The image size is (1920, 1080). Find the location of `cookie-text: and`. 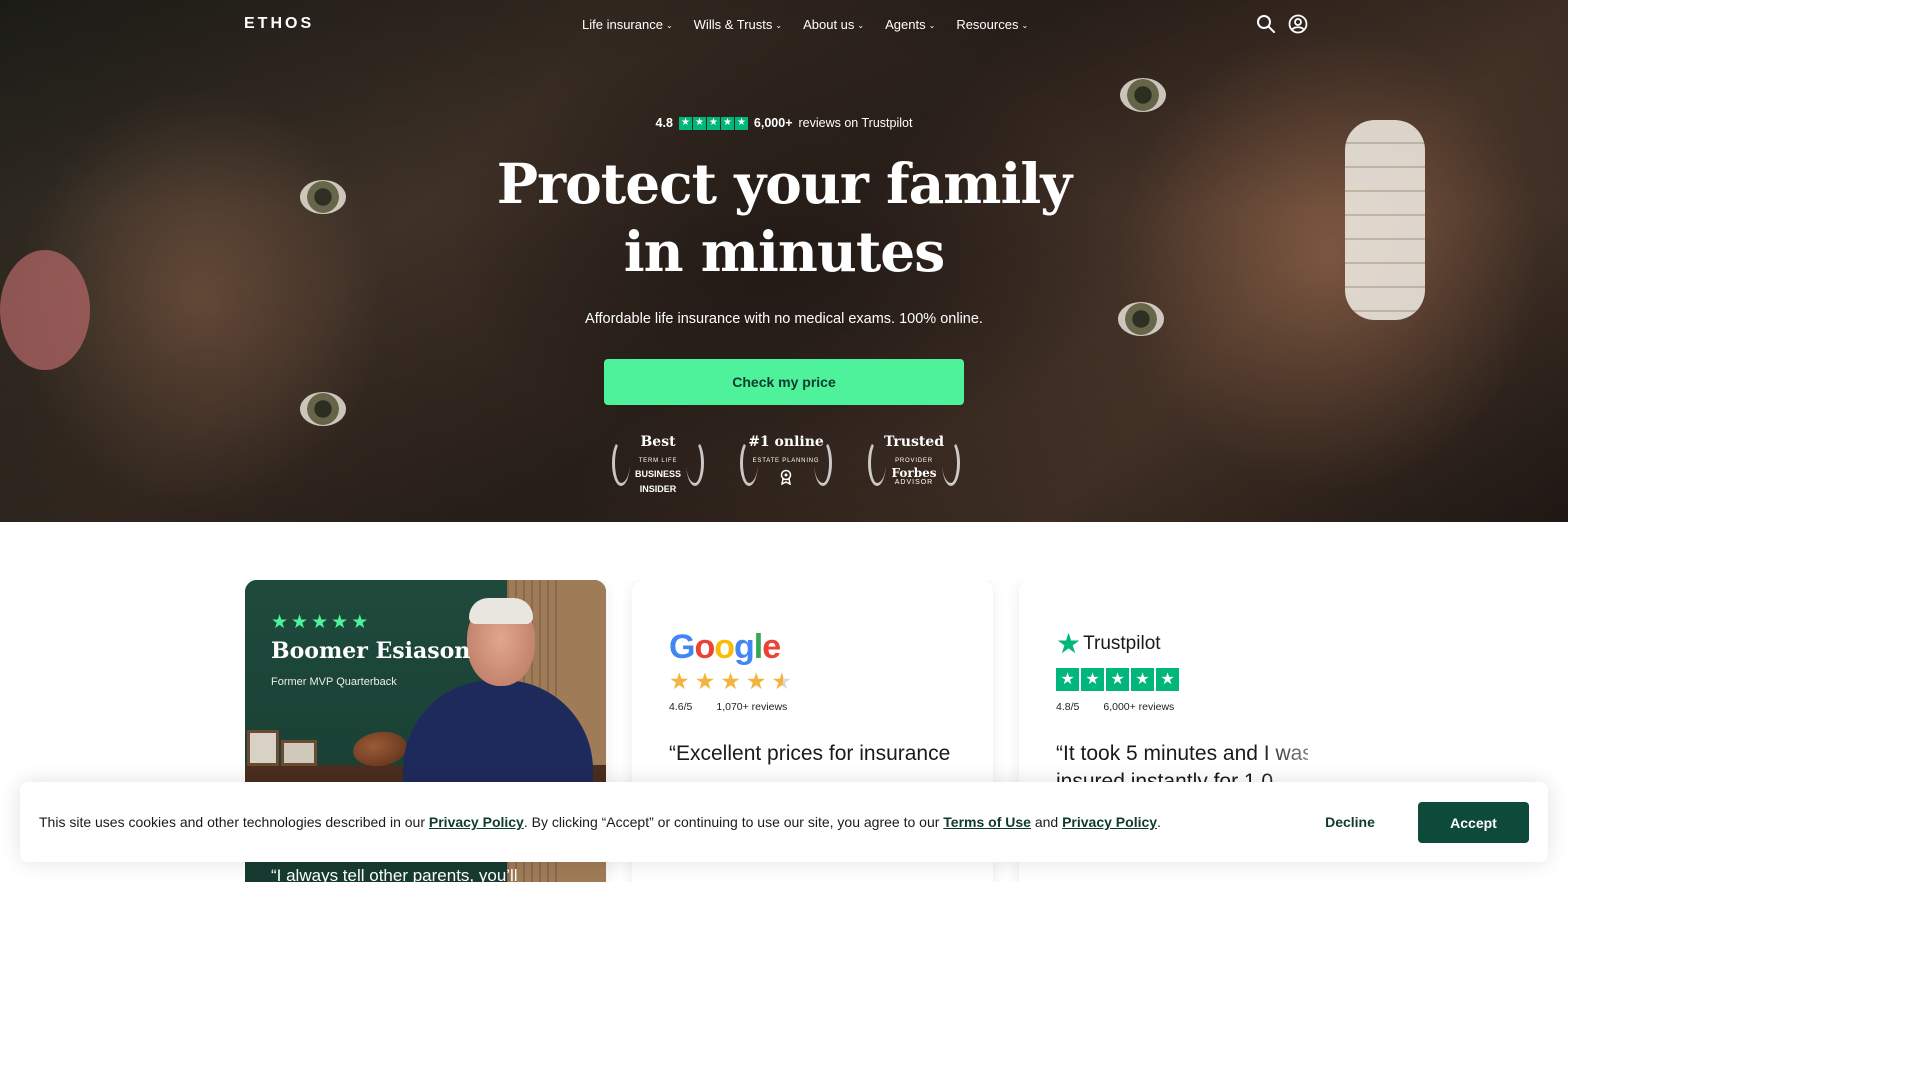

cookie-text: and is located at coordinates (1046, 822).